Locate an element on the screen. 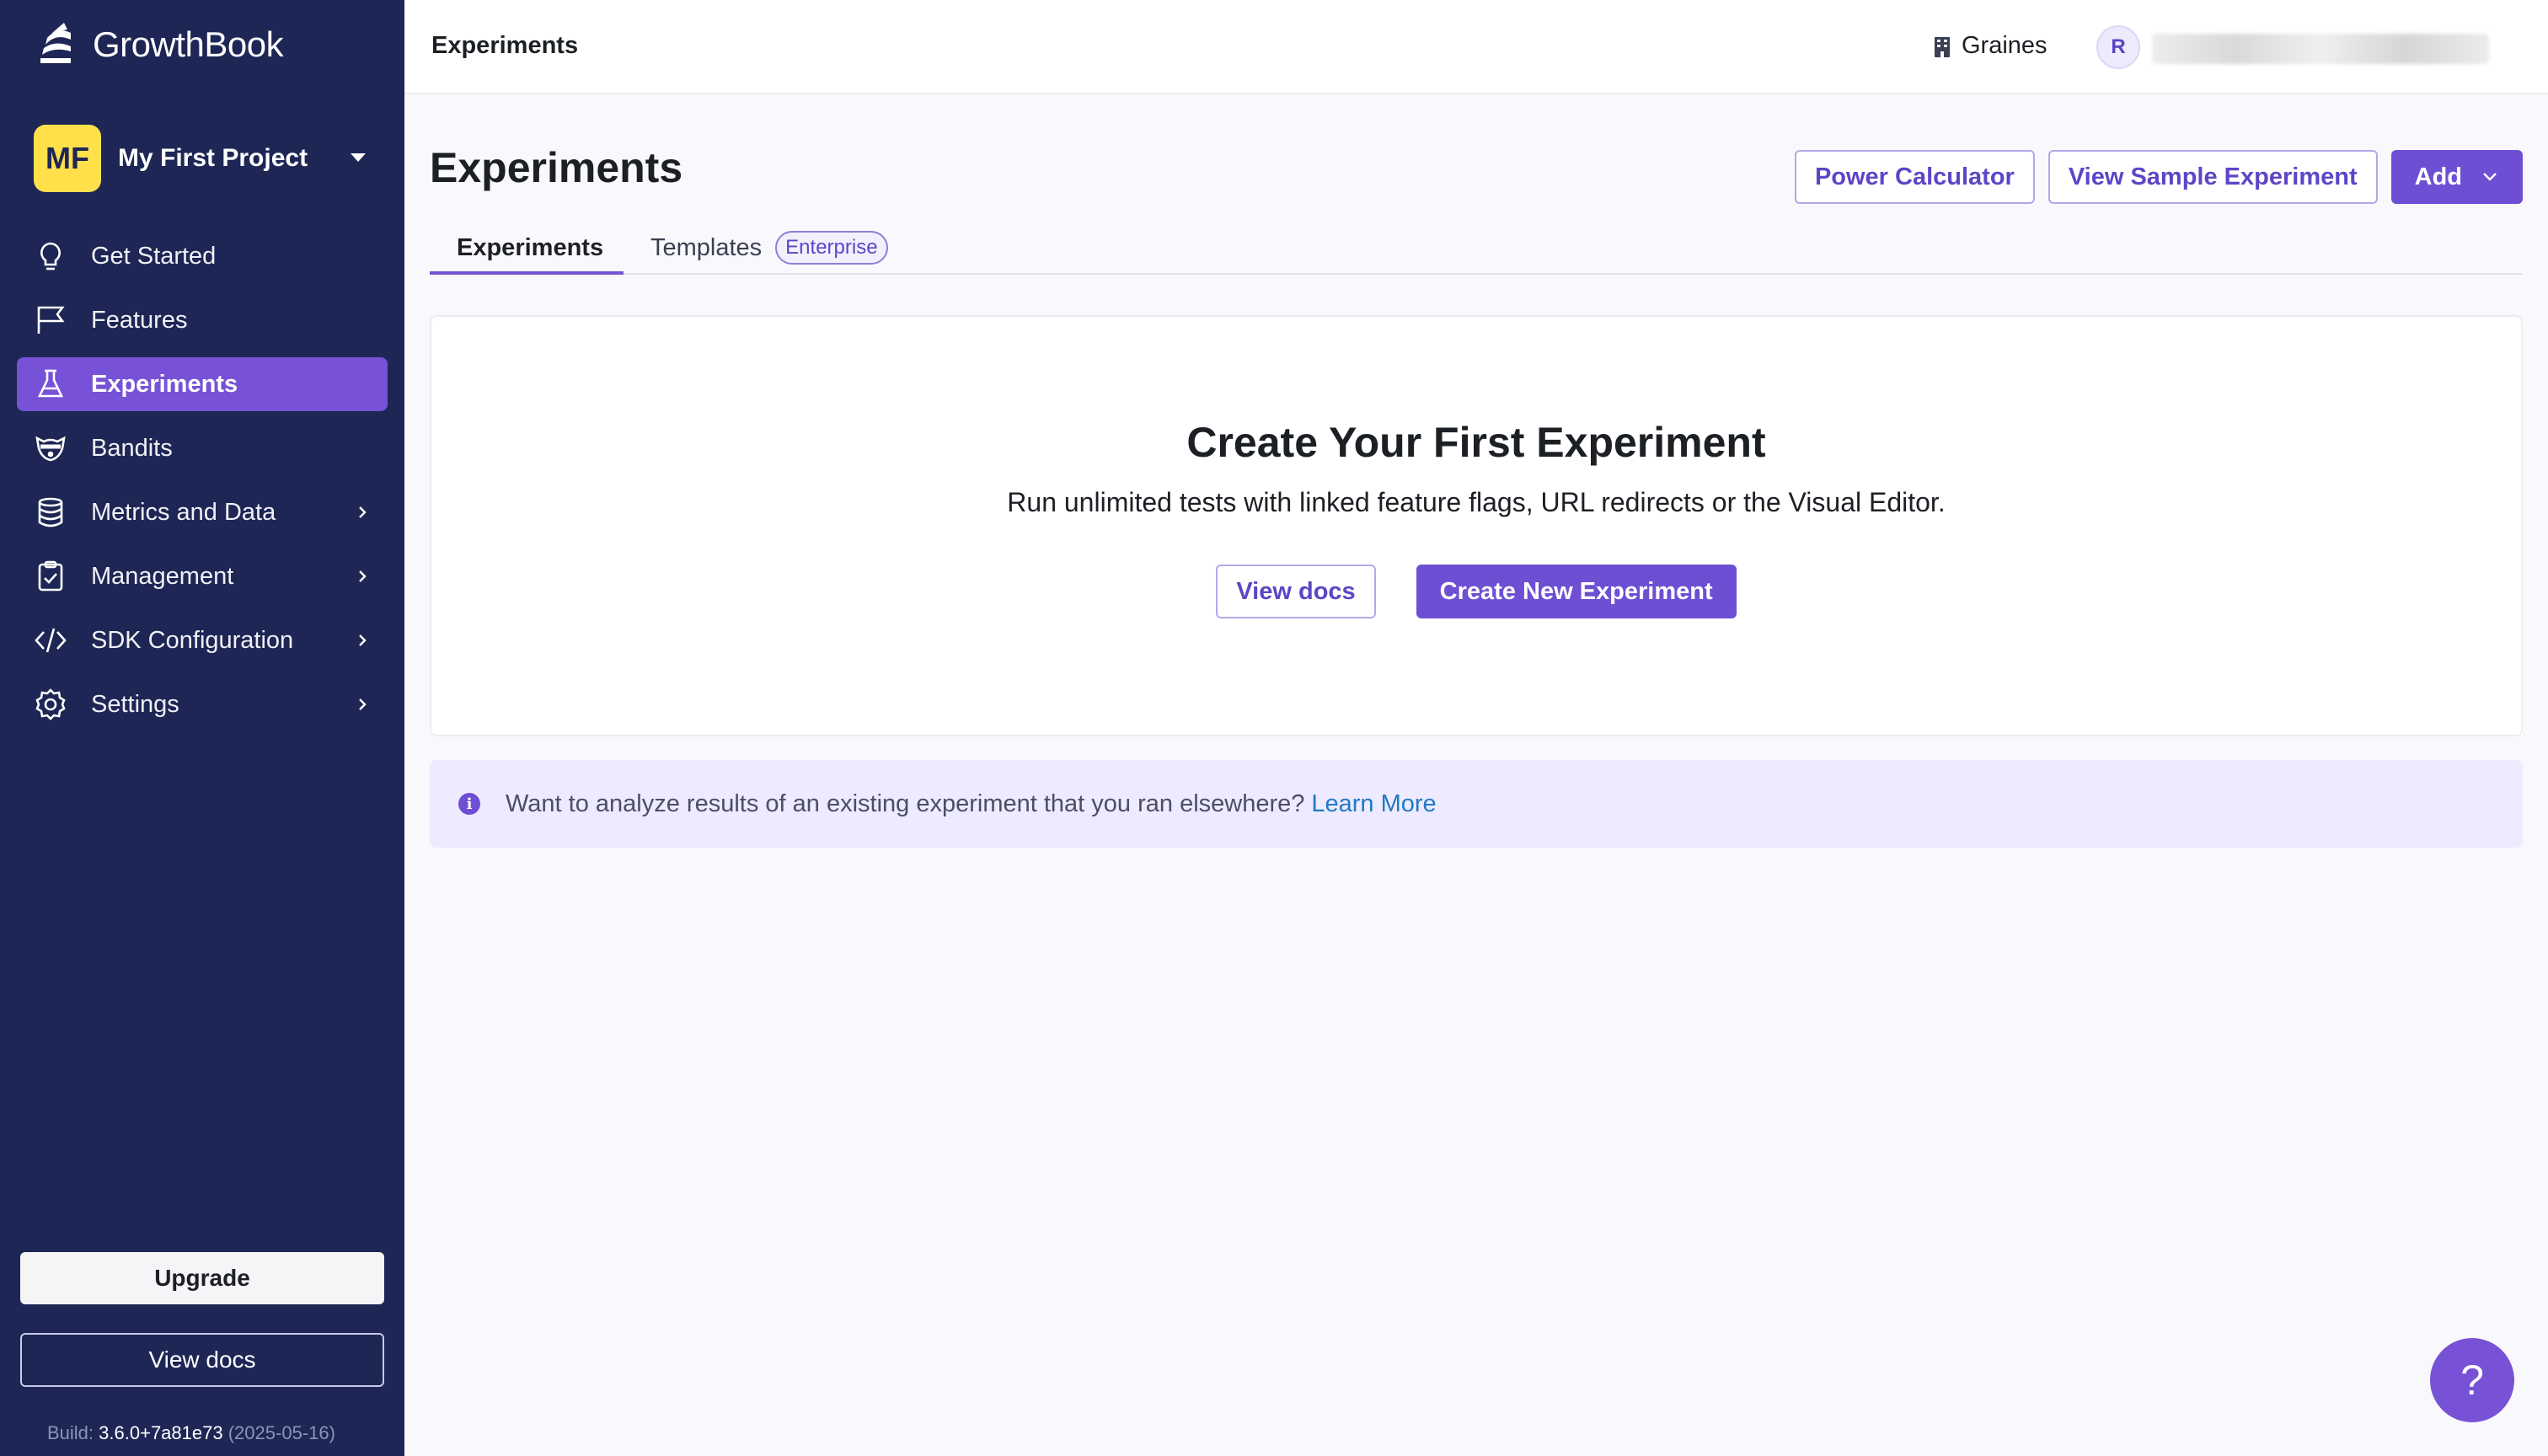  sidebar-view-docs-button: View docs is located at coordinates (202, 1360).